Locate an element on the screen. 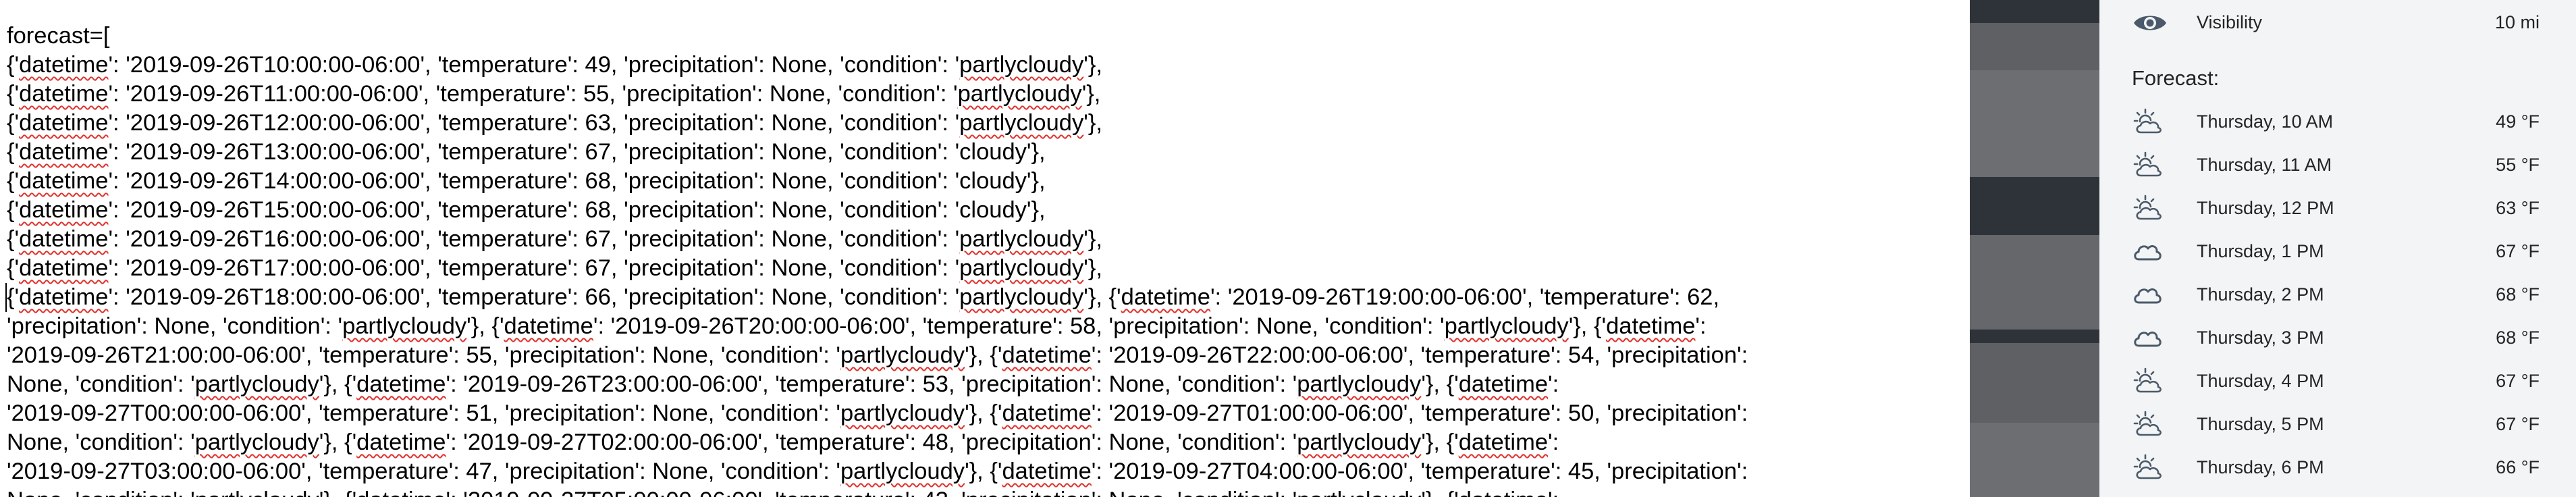  forecast-row: Thursday, 10 AM 49 °F is located at coordinates (2337, 121).